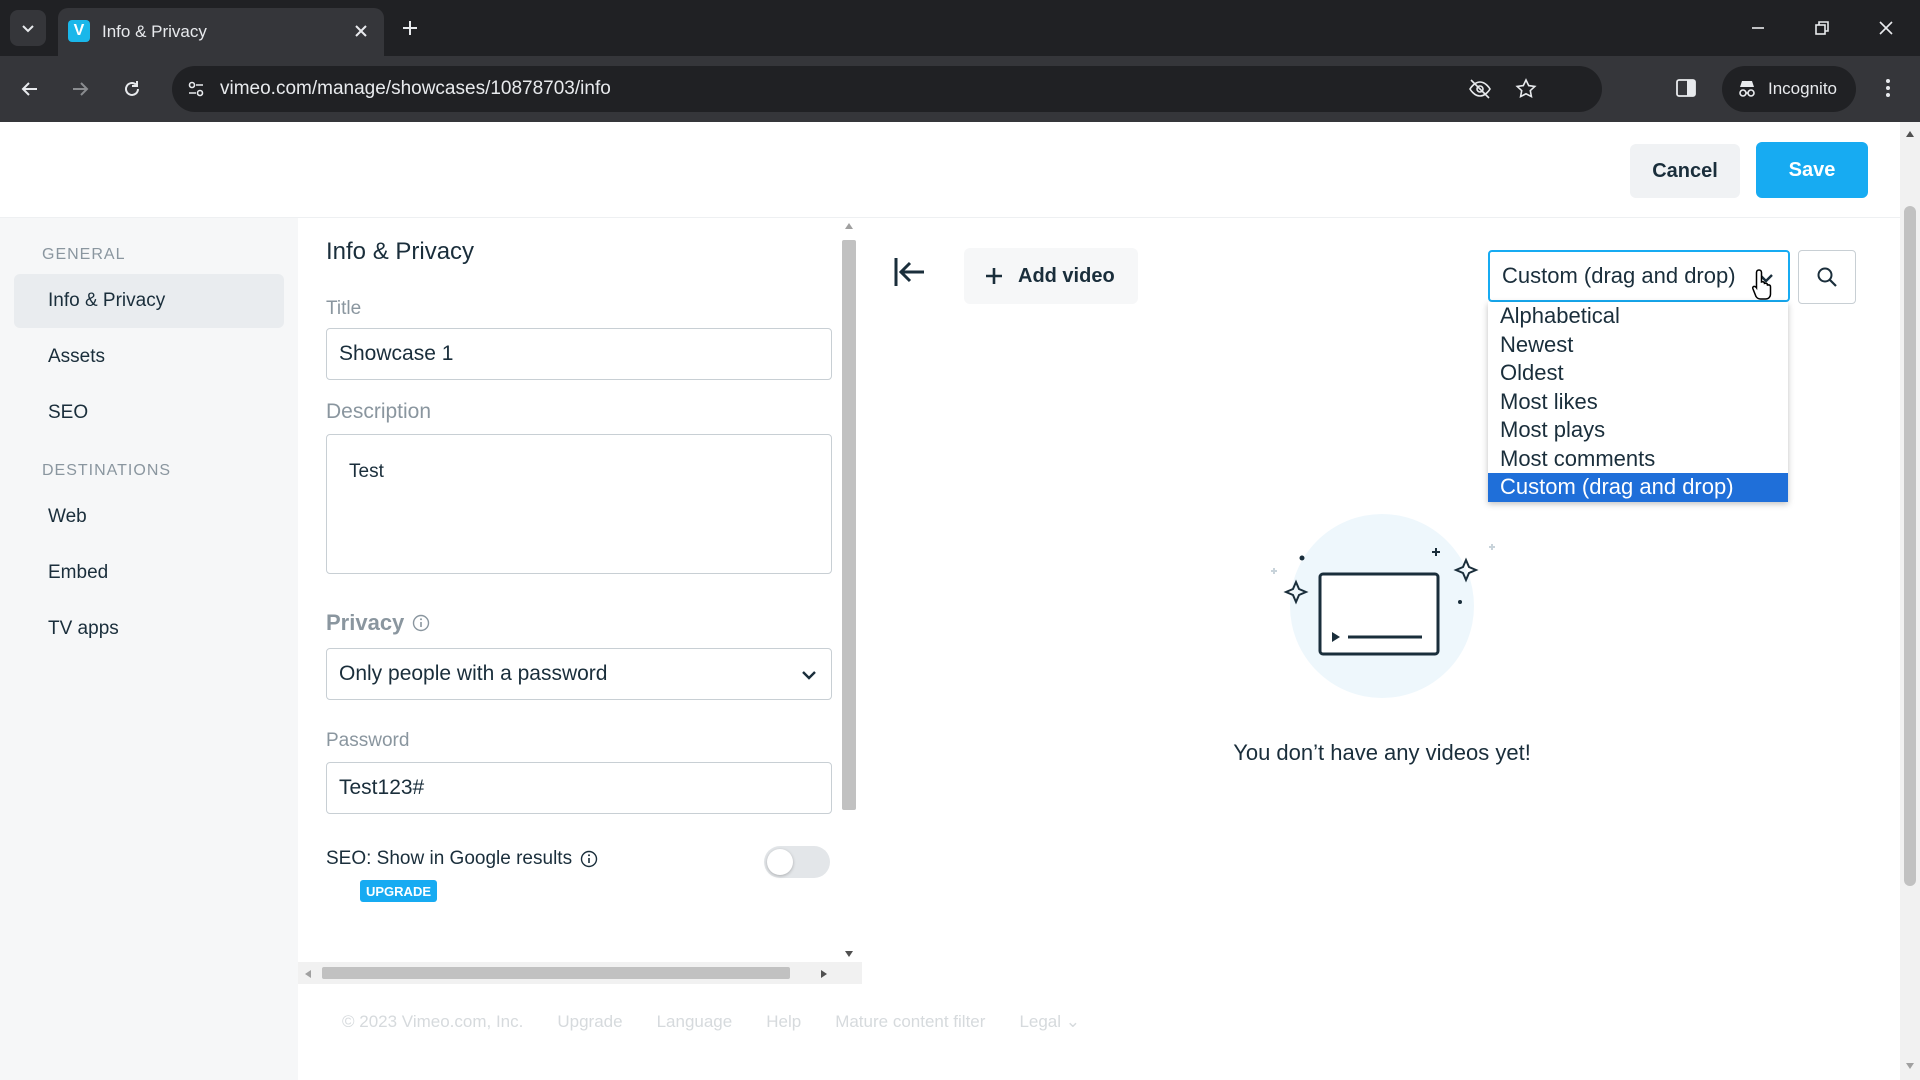  I want to click on sort-option-most-comments: Most comments, so click(1638, 459).